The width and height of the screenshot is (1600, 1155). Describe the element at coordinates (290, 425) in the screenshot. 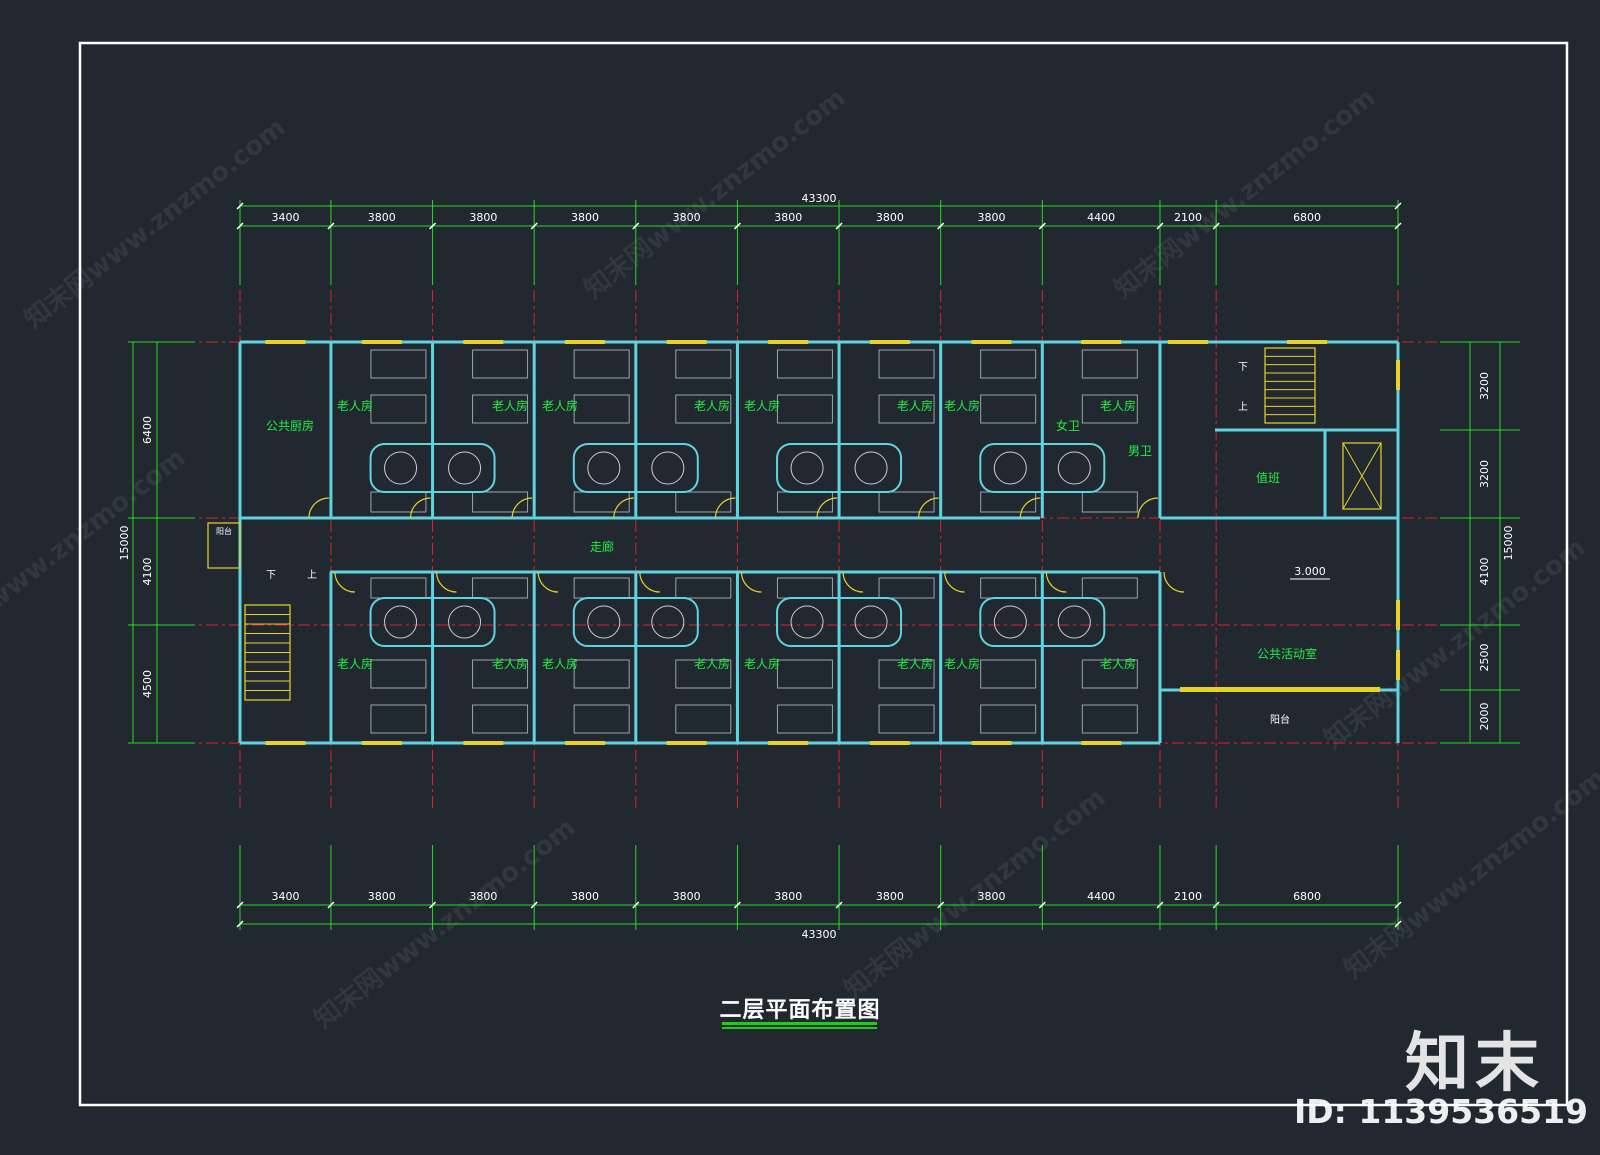

I see `room-label-kitchen: 公共厨房` at that location.